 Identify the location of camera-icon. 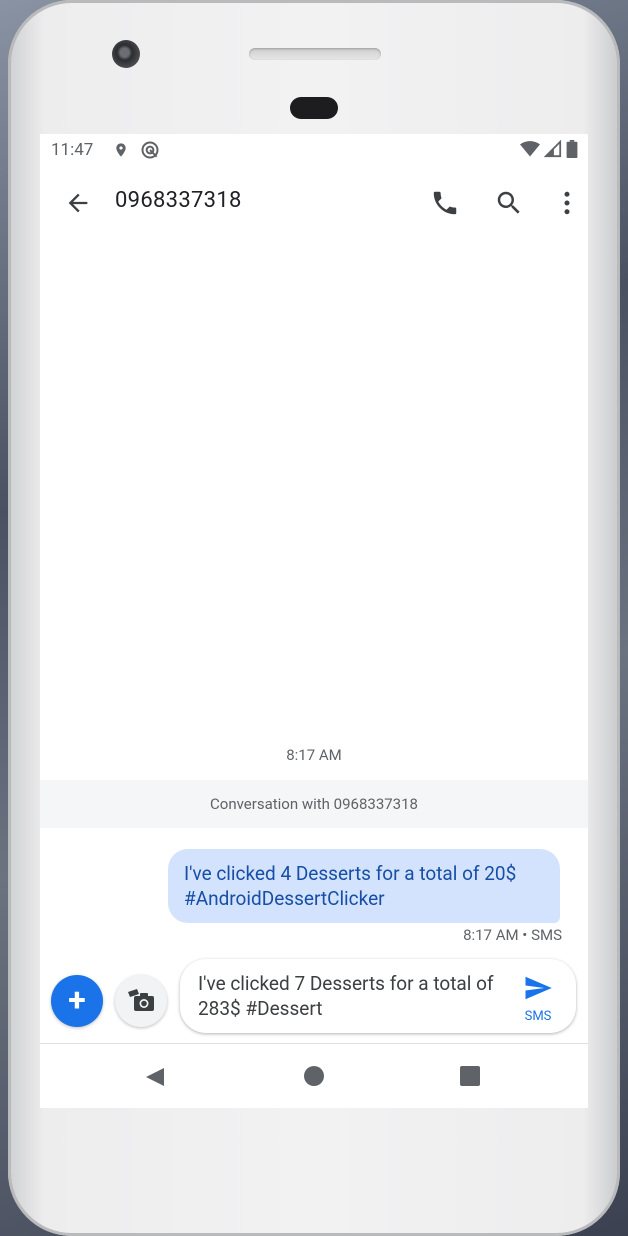
(141, 1003).